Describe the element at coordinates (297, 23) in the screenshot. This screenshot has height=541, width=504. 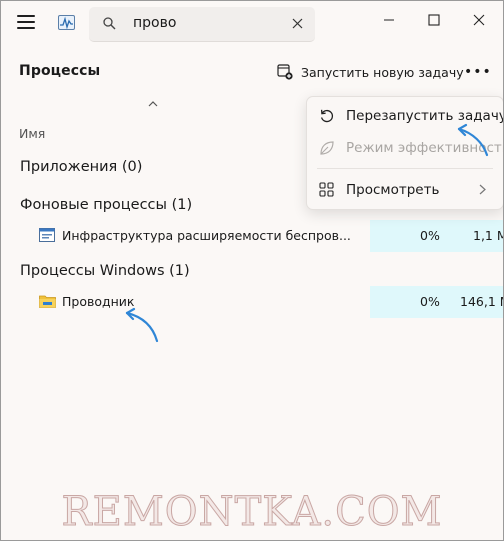
I see `clear-search-icon` at that location.